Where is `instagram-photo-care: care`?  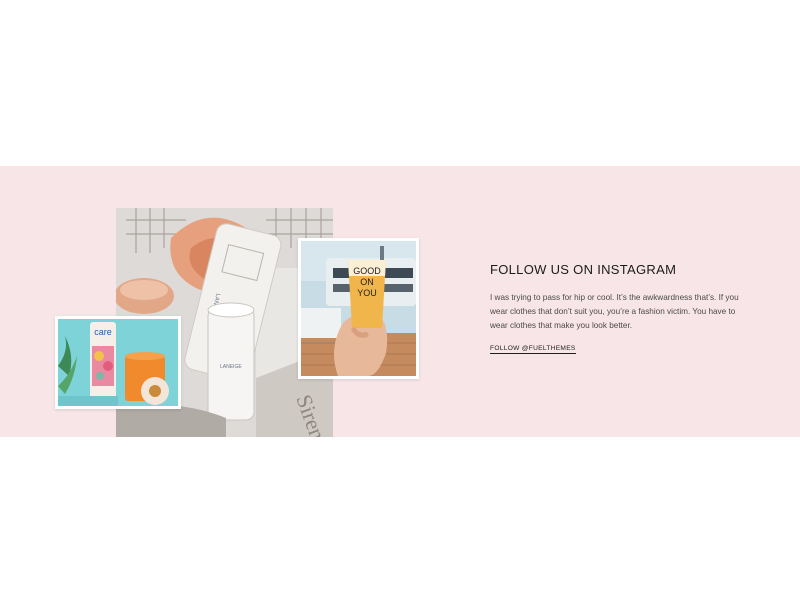 instagram-photo-care: care is located at coordinates (118, 362).